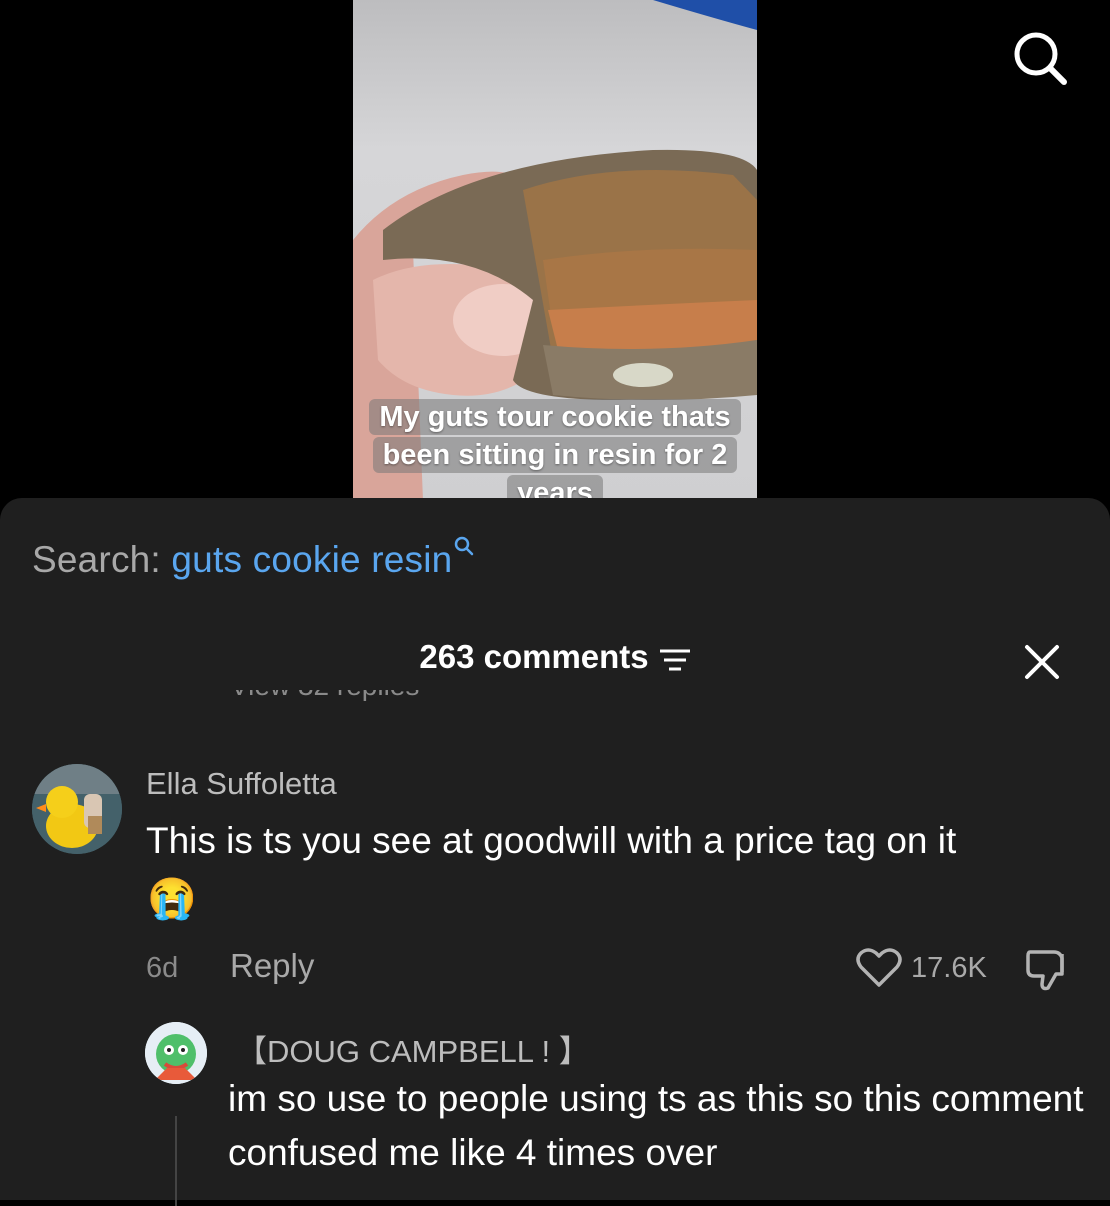 The image size is (1110, 1206). What do you see at coordinates (1042, 662) in the screenshot?
I see `close-icon` at bounding box center [1042, 662].